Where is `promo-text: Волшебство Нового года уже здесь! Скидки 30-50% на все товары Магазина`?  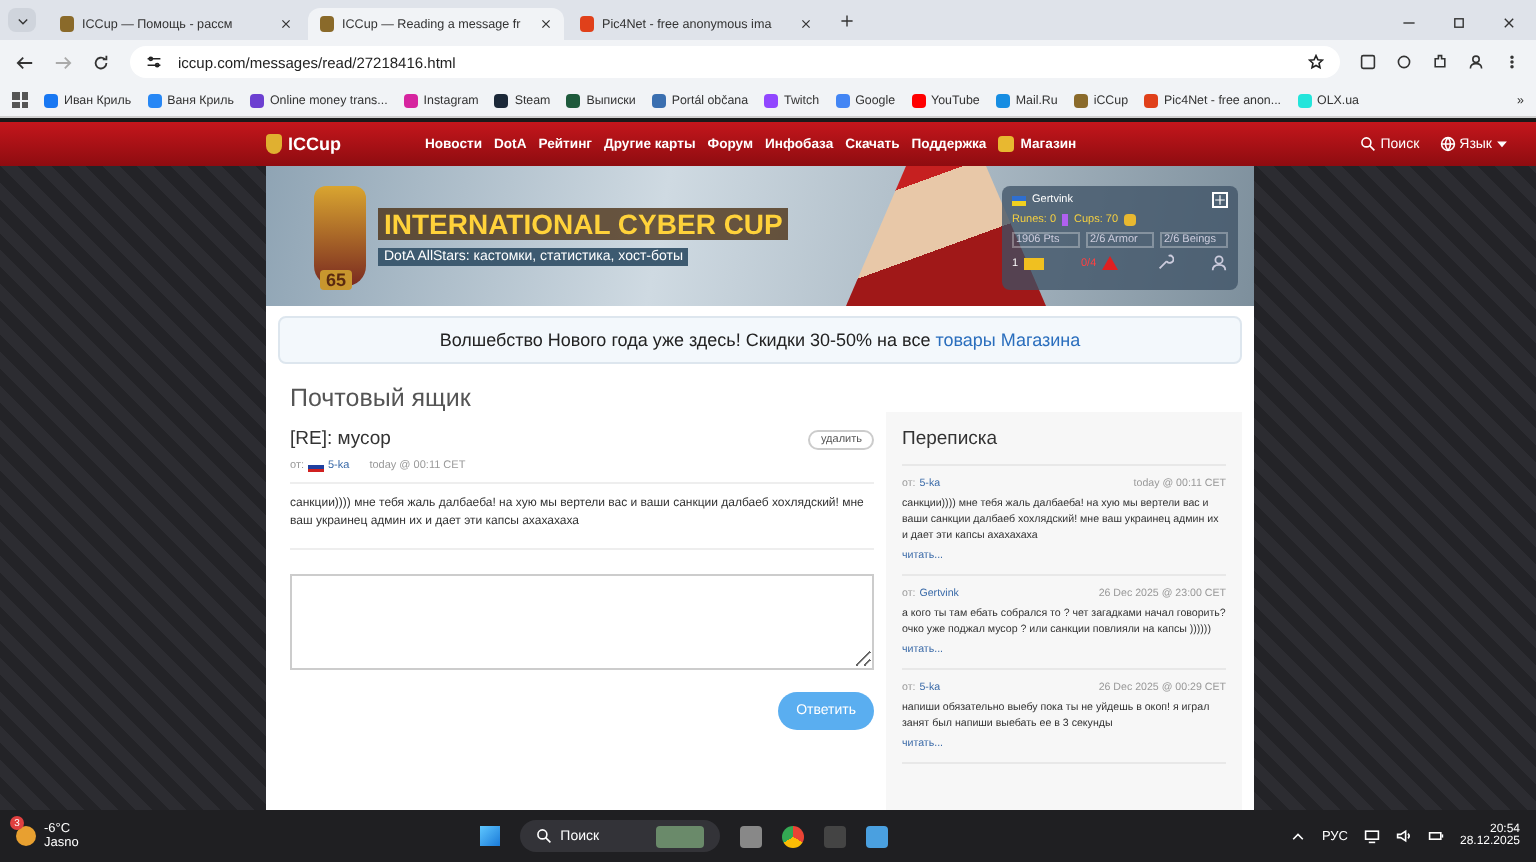 promo-text: Волшебство Нового года уже здесь! Скидки 30-50% на все товары Магазина is located at coordinates (760, 340).